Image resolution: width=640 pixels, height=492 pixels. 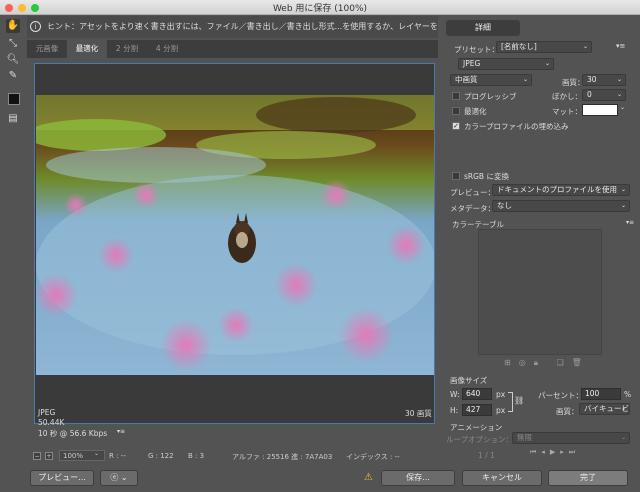 What do you see at coordinates (119, 478) in the screenshot?
I see `browser-select-button: ⓔ ⌄` at bounding box center [119, 478].